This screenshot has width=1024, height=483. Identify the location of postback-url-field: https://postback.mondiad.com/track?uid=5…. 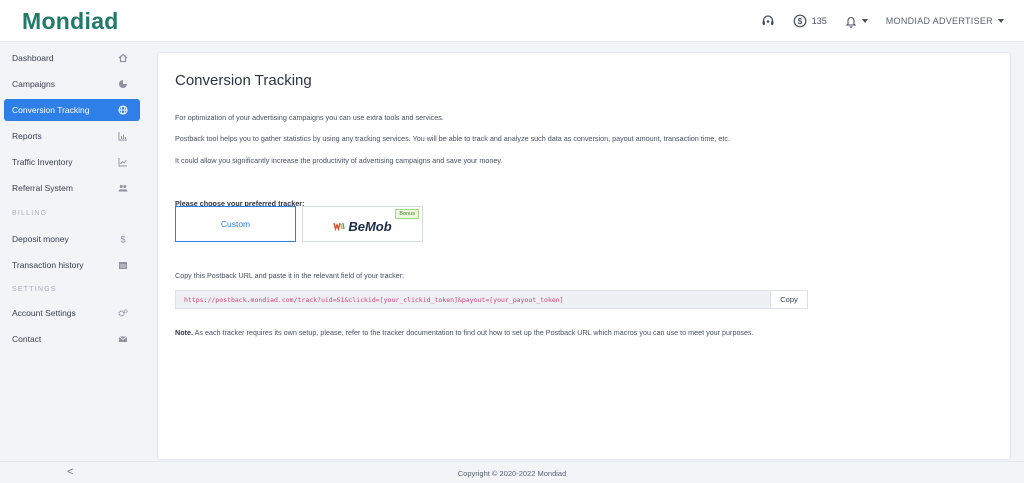
(491, 299).